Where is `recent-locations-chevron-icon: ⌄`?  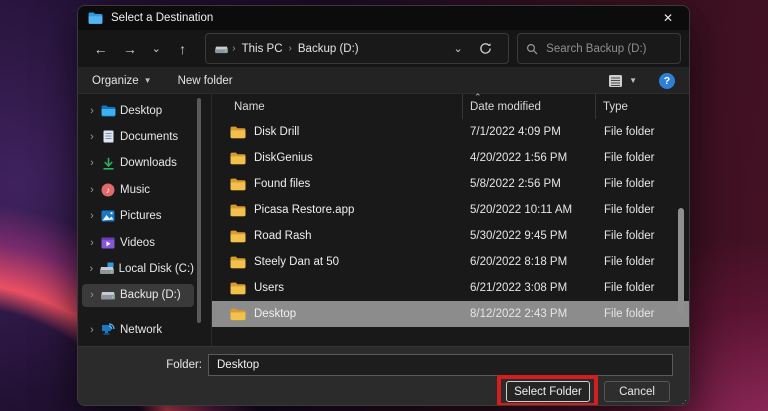 recent-locations-chevron-icon: ⌄ is located at coordinates (156, 49).